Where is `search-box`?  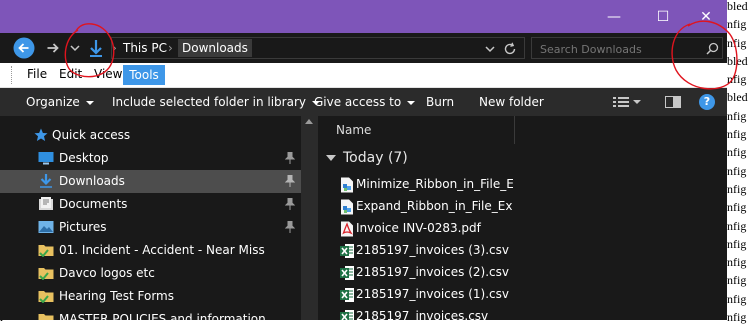 search-box is located at coordinates (627, 48).